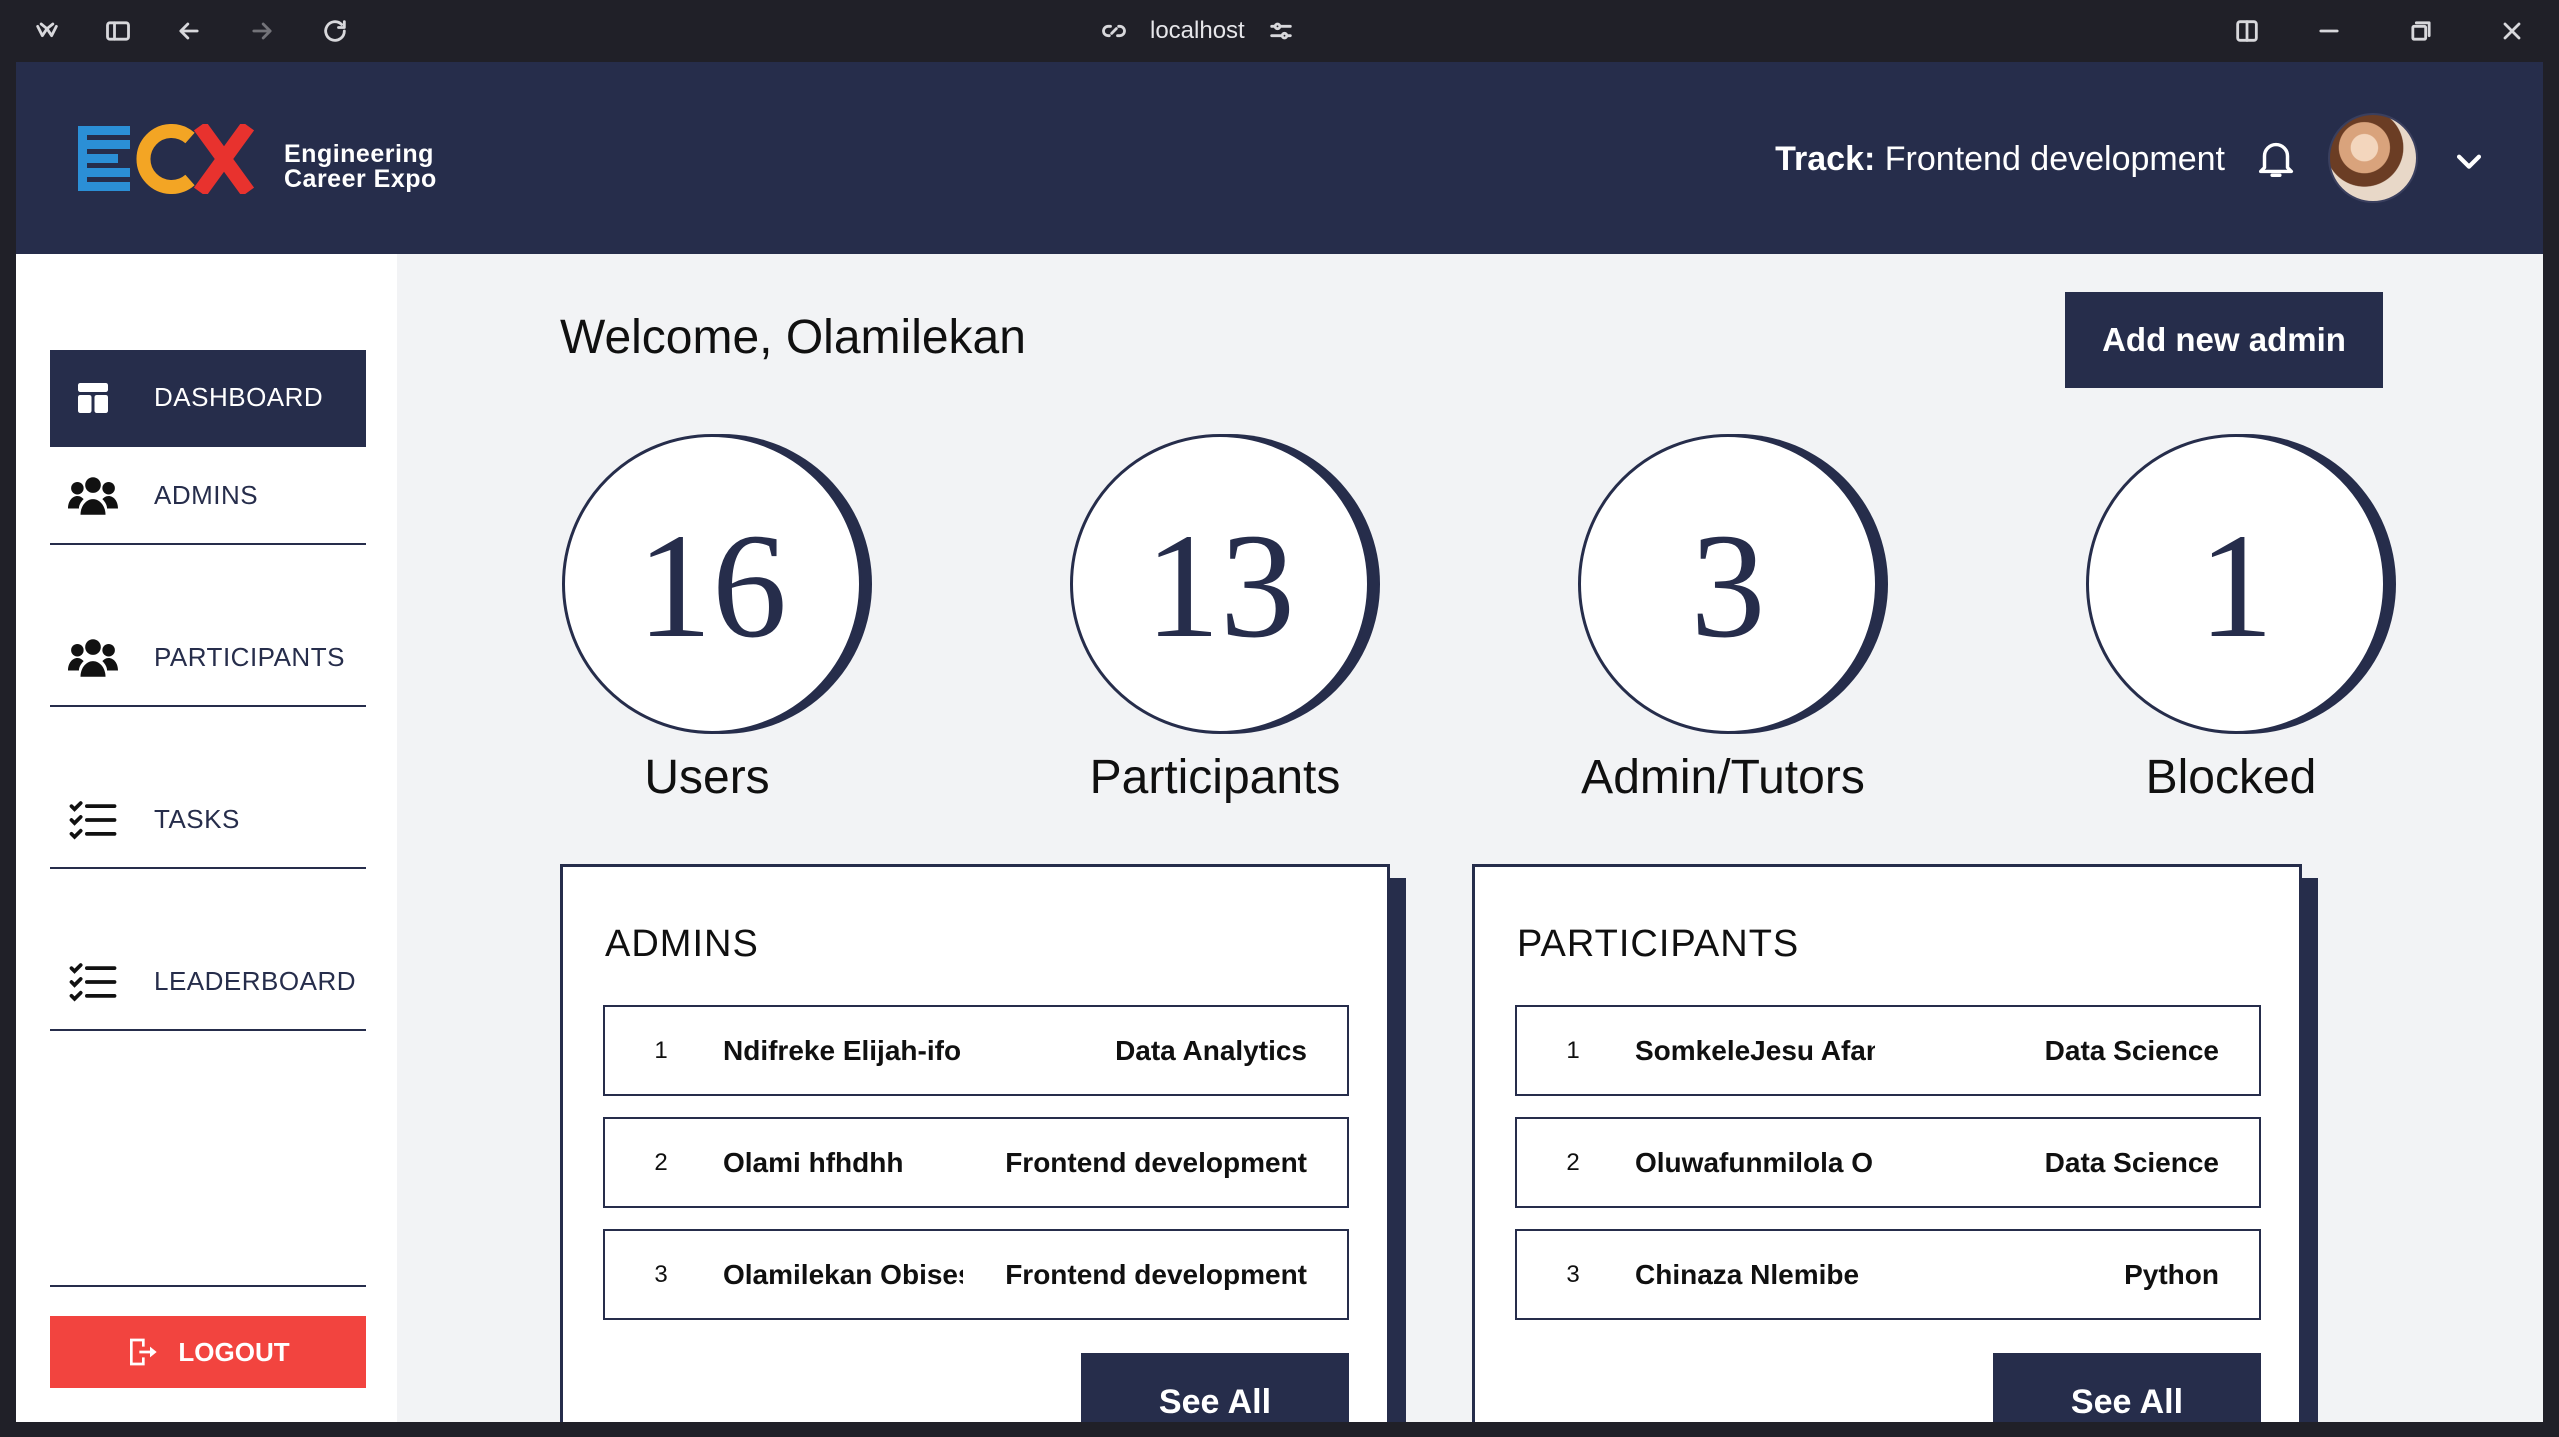  Describe the element at coordinates (2276, 158) in the screenshot. I see `notification-bell-icon` at that location.